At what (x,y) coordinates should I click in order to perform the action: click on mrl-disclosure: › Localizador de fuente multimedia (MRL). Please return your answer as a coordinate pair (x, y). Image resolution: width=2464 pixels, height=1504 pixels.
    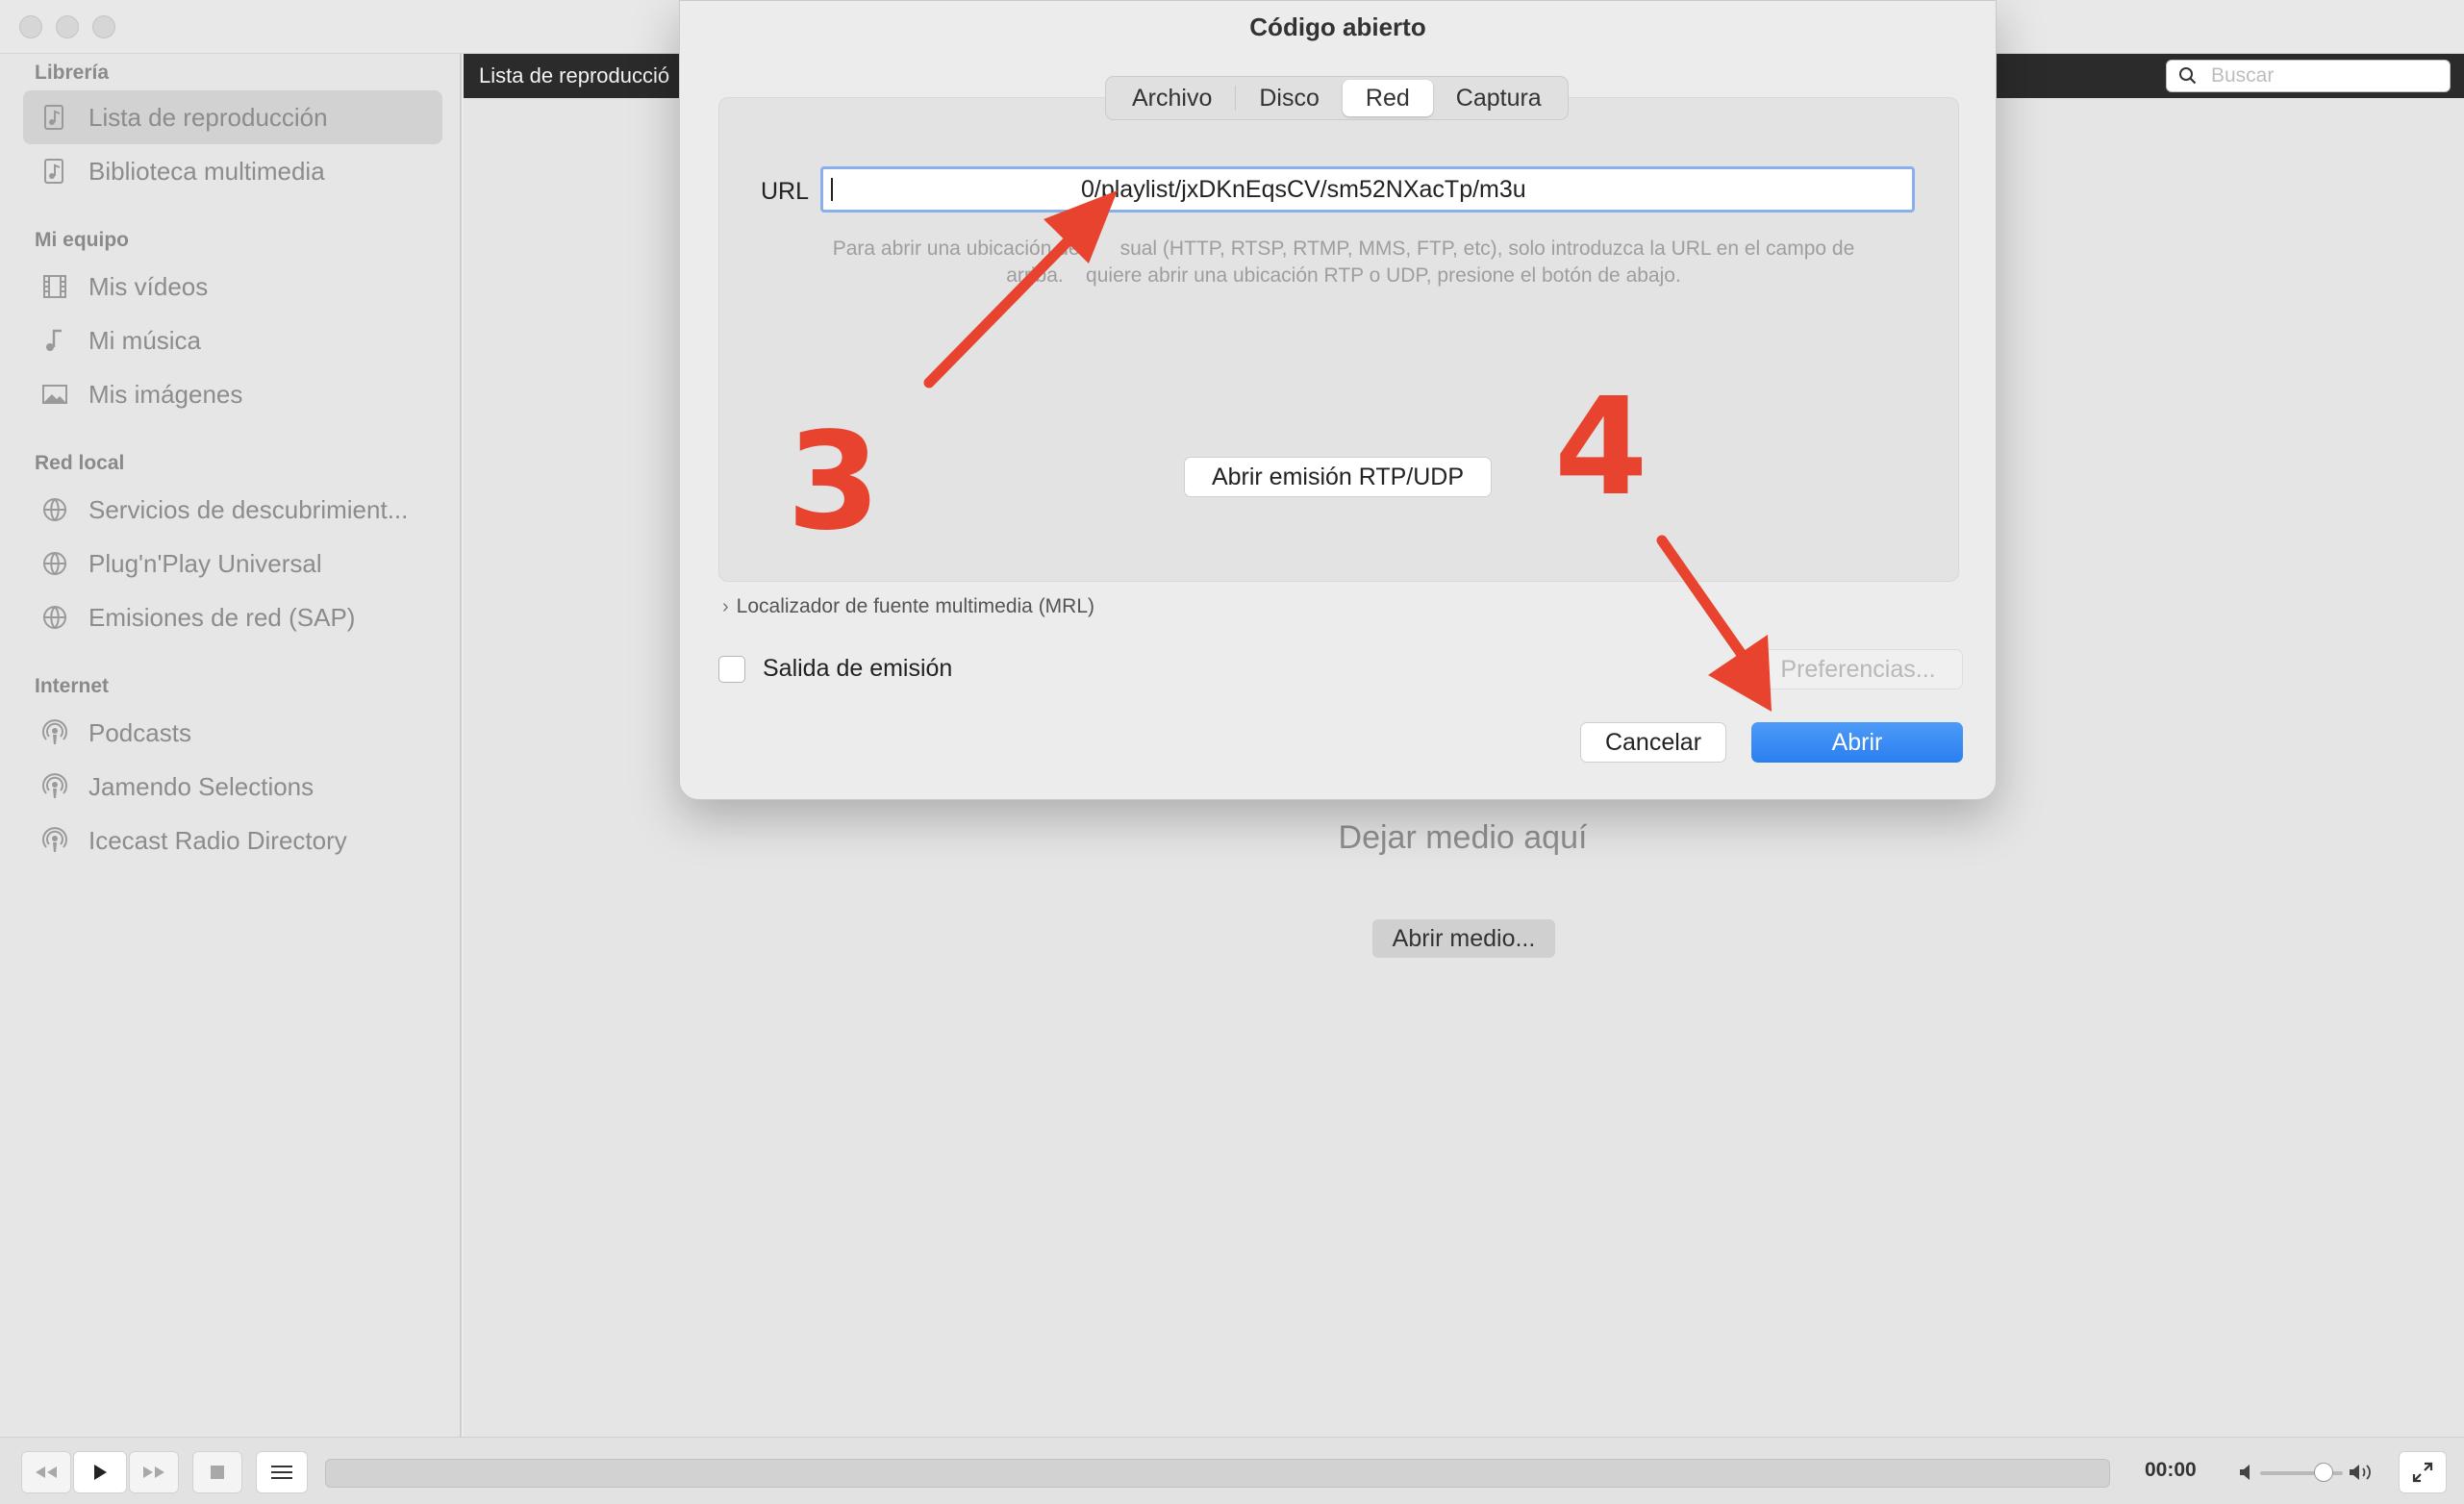
    Looking at the image, I should click on (908, 607).